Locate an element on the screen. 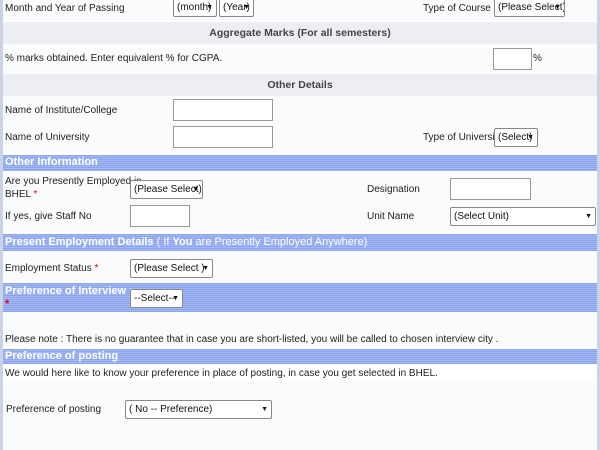 The image size is (600, 450). employed-label-line2: BHEL * is located at coordinates (21, 194).